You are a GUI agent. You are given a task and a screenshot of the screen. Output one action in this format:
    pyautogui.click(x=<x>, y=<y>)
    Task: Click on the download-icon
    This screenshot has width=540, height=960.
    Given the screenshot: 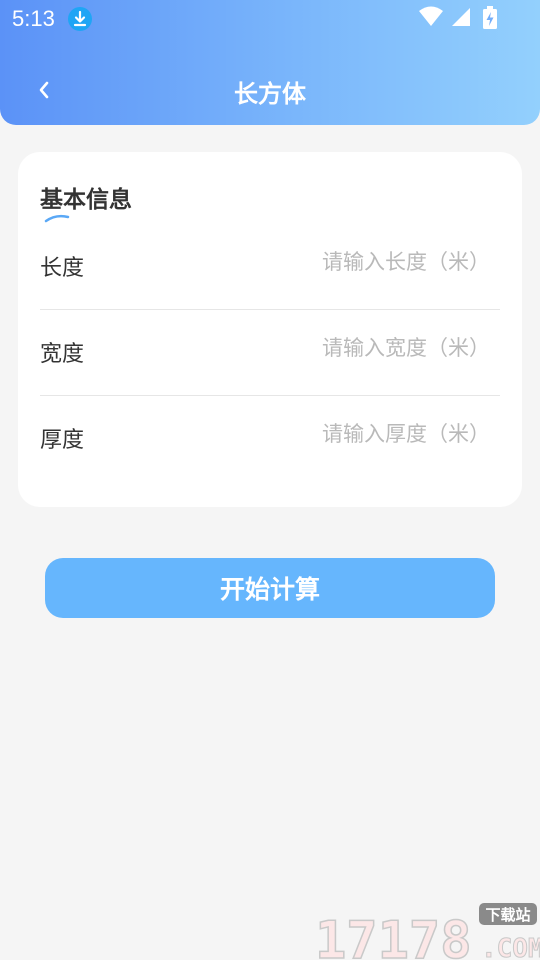 What is the action you would take?
    pyautogui.click(x=80, y=19)
    